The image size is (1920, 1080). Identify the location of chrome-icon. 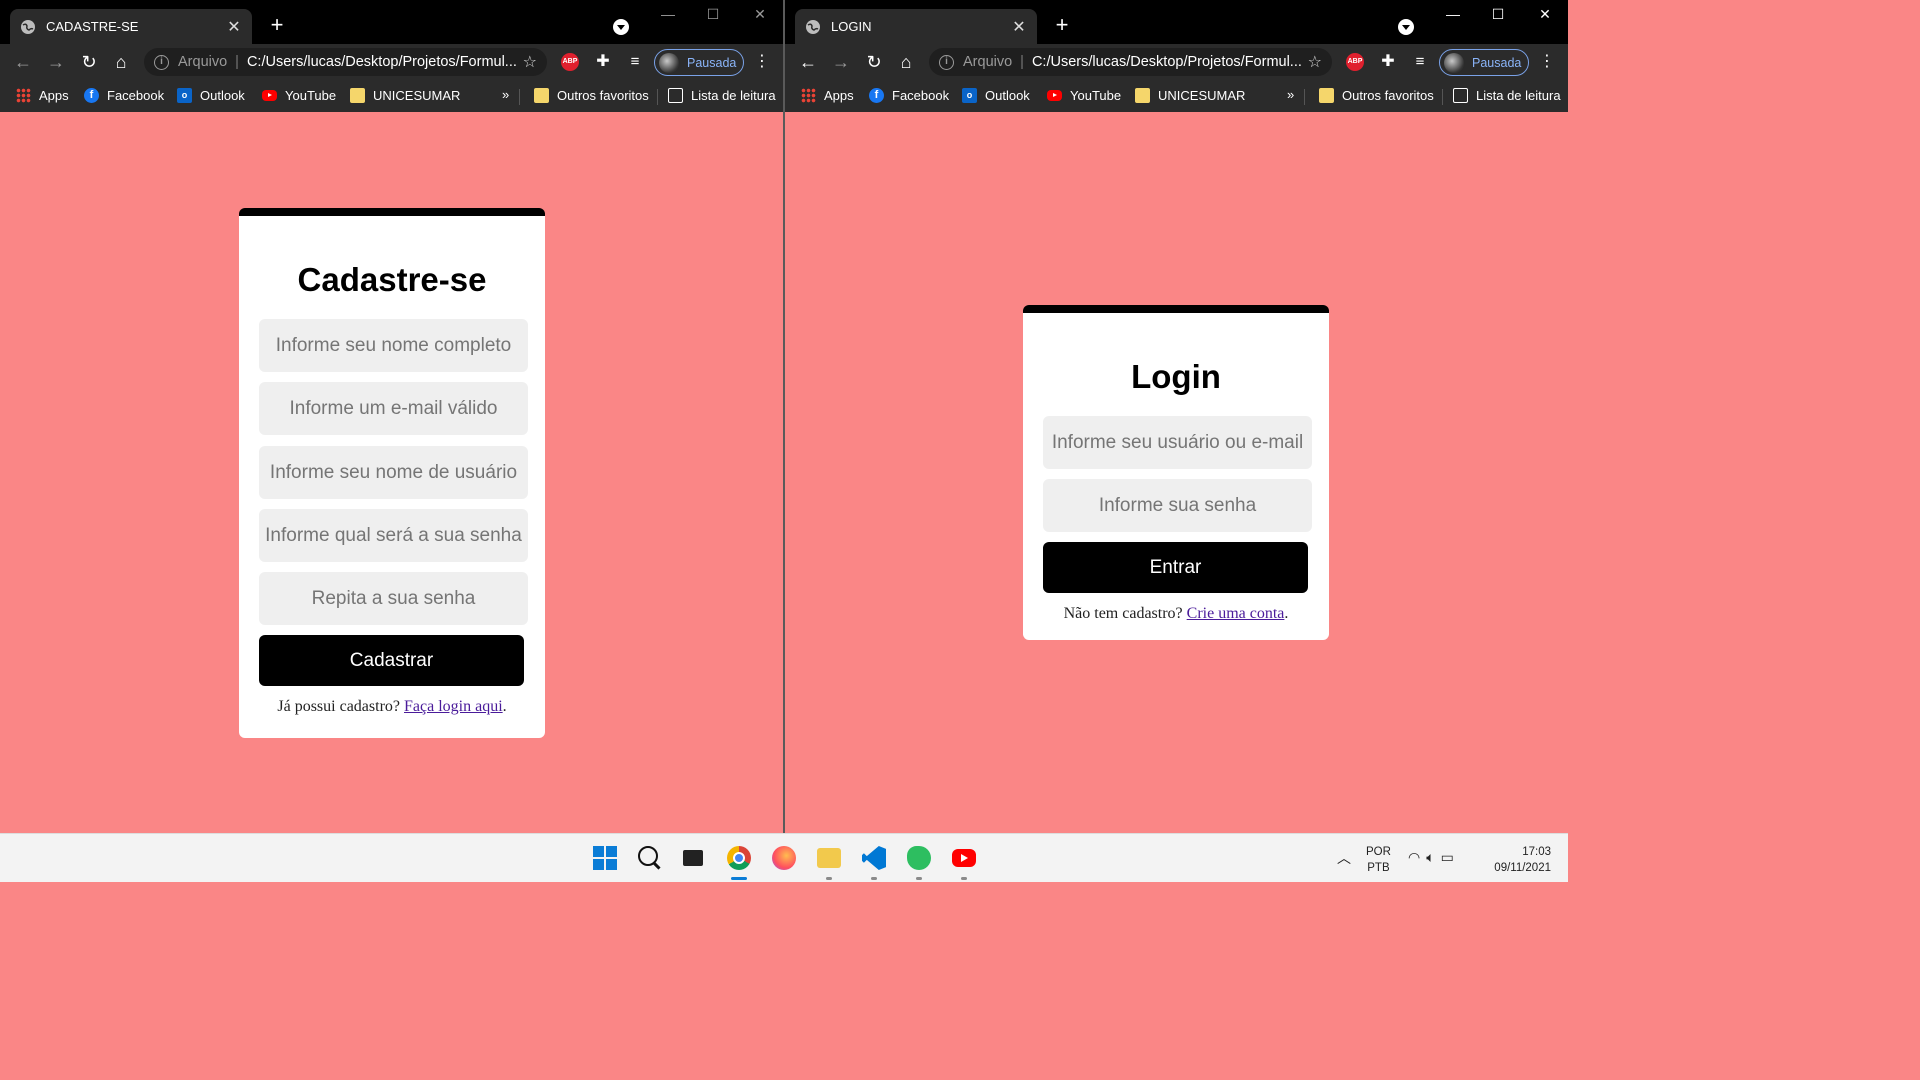
(739, 858).